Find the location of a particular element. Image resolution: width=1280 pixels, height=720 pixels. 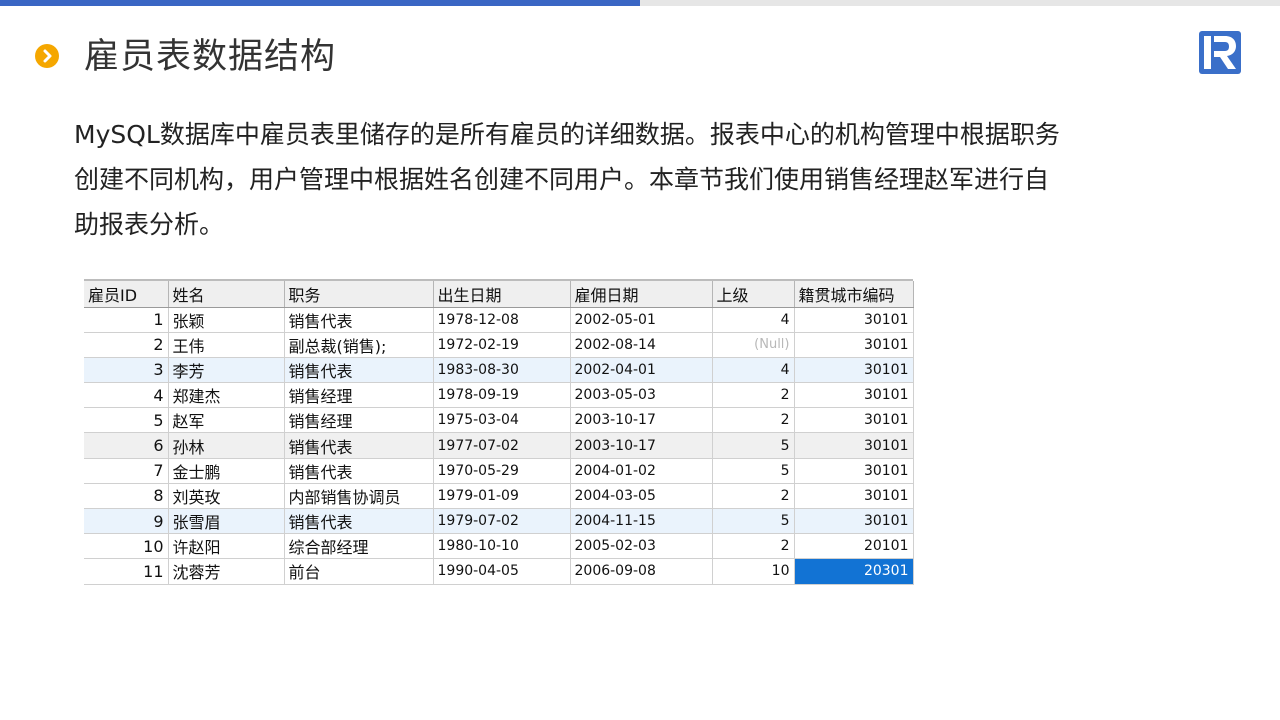

cell-id: 11 is located at coordinates (126, 571).